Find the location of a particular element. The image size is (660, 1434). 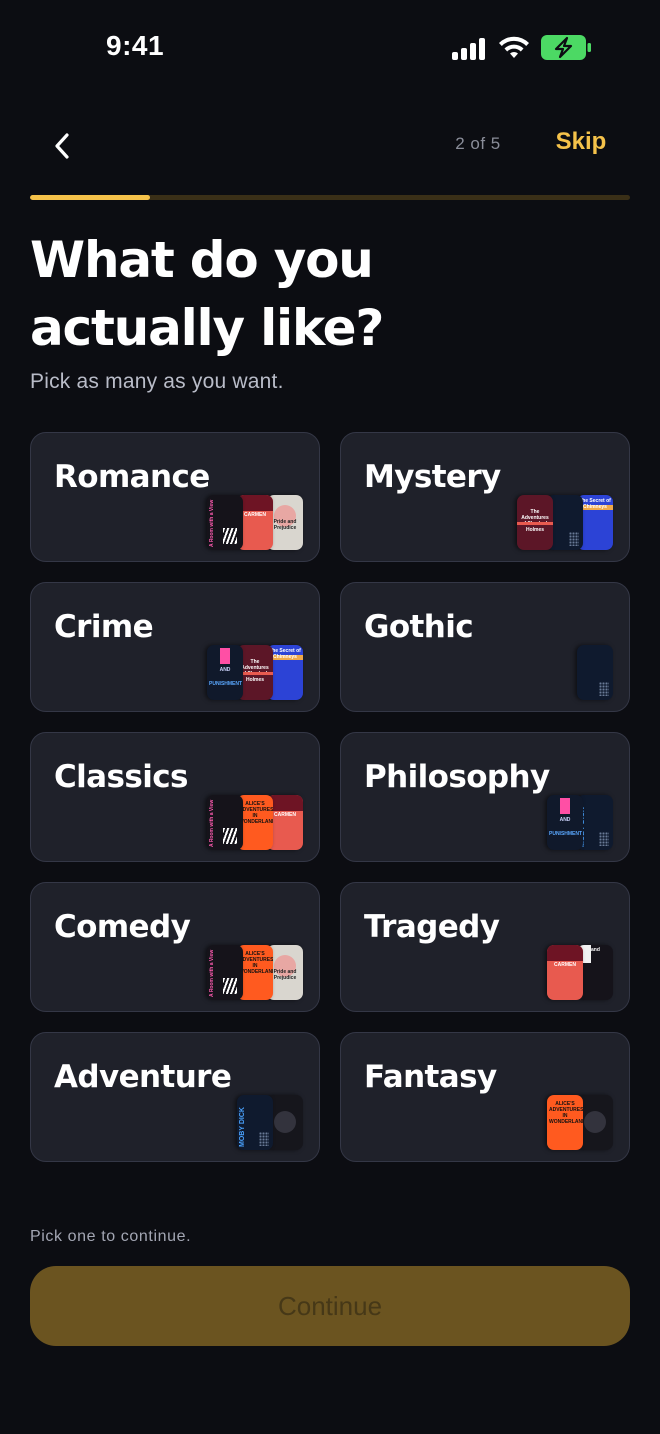

genre-card-philosophy: Philosophy MOBY DICK AND PUNISHMENT is located at coordinates (485, 797).